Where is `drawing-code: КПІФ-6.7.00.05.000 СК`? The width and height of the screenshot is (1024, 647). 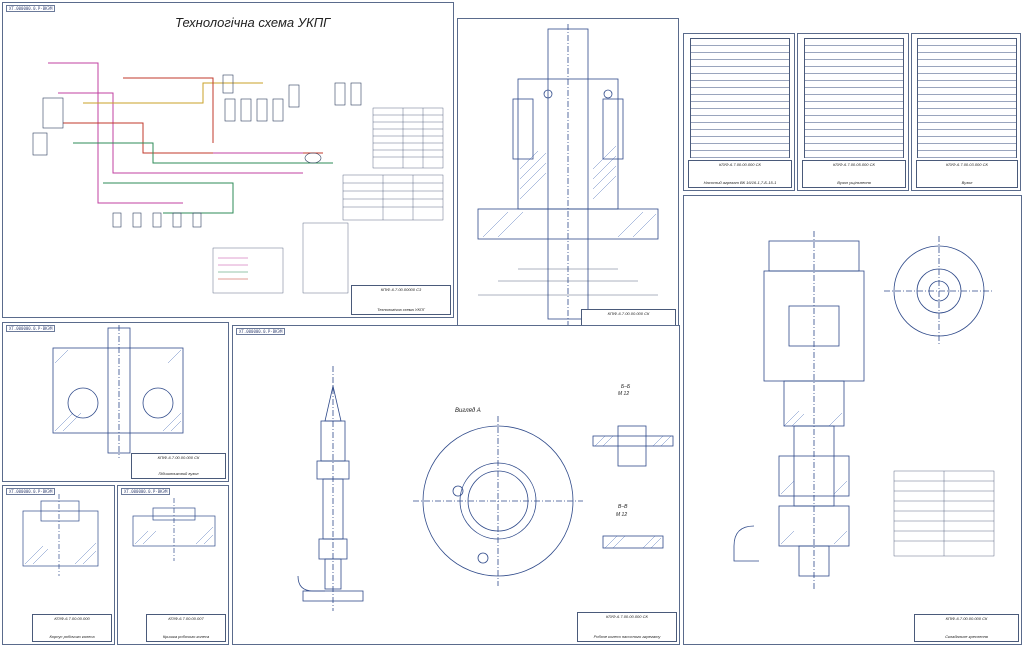
drawing-code: КПІФ-6.7.00.05.000 СК is located at coordinates (854, 164).